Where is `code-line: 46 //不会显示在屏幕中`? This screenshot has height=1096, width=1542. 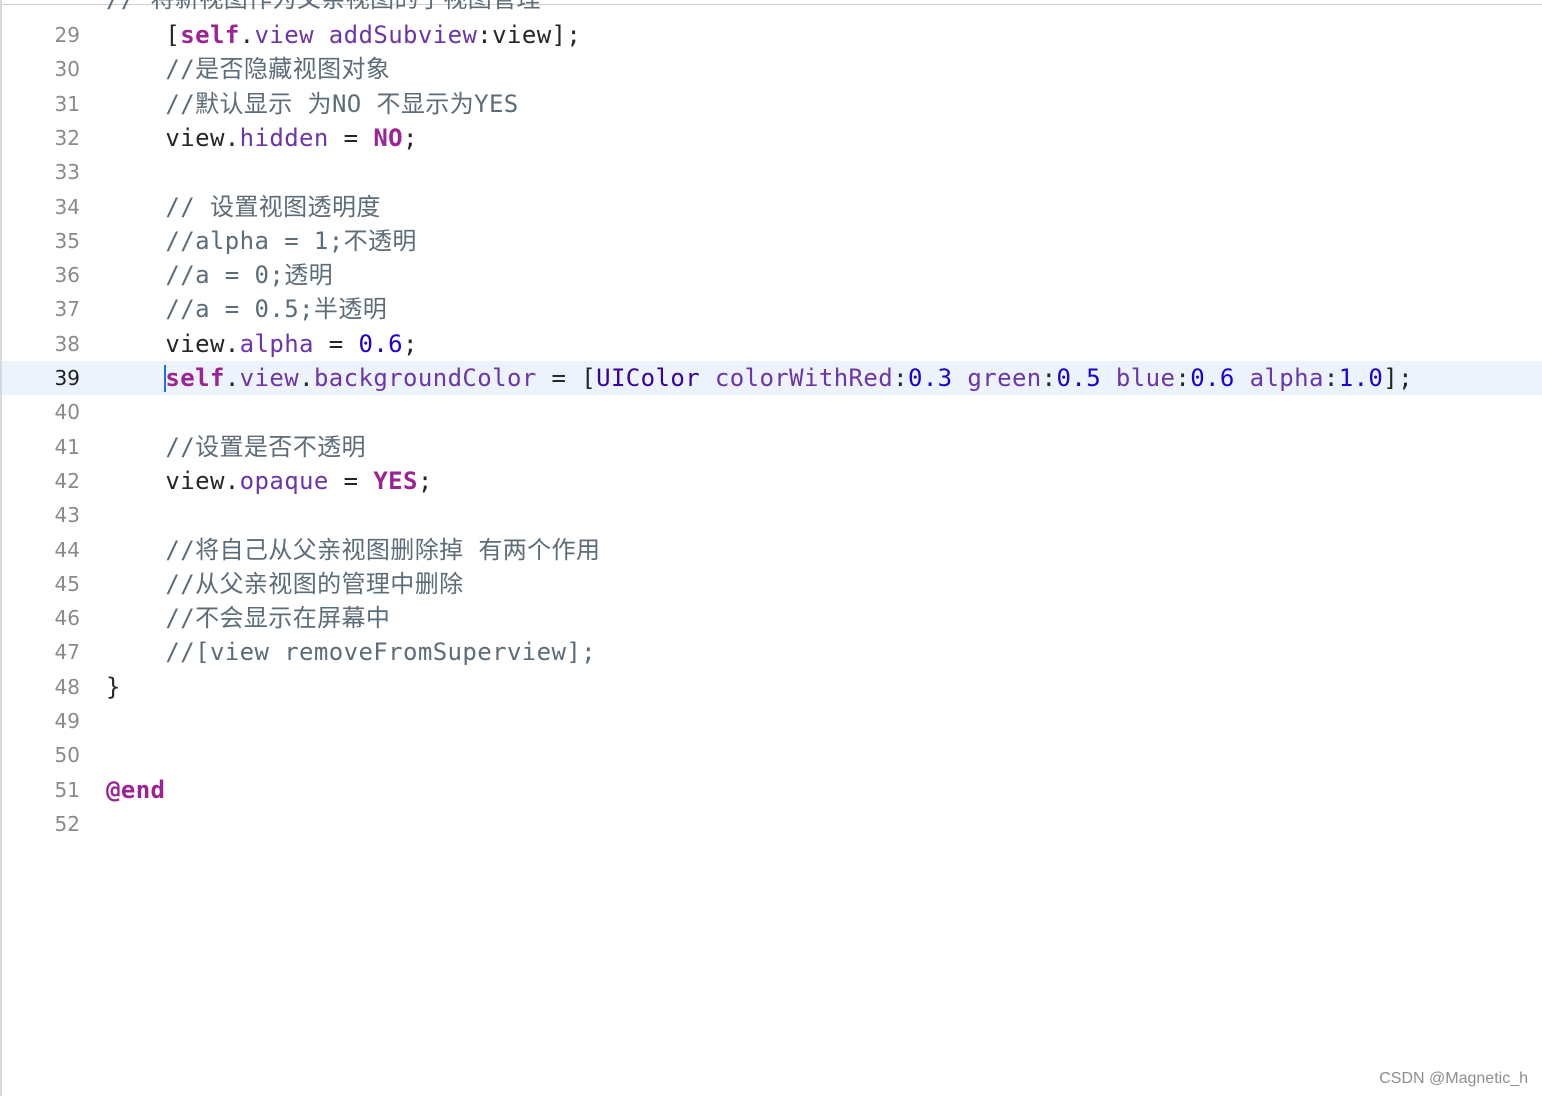
code-line: 46 //不会显示在屏幕中 is located at coordinates (772, 618).